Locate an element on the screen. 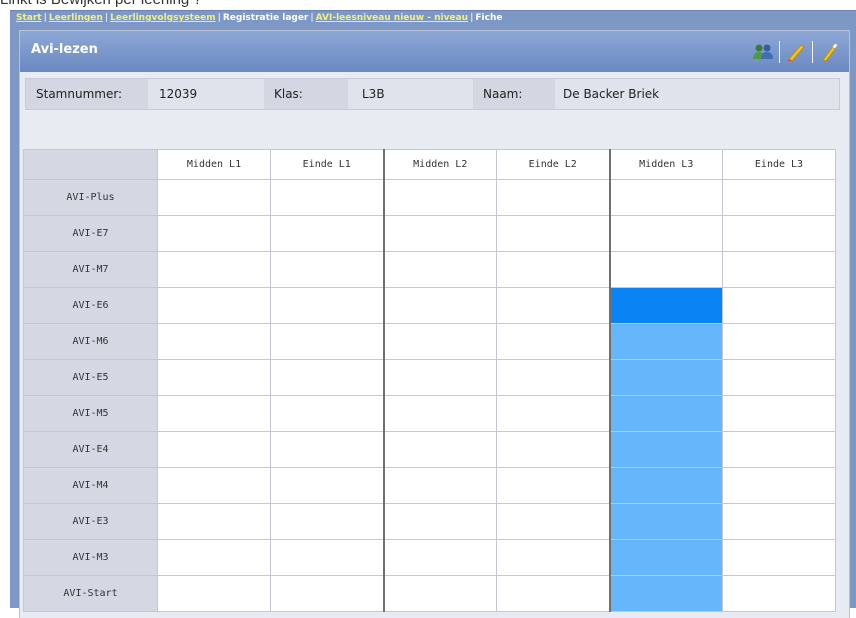 Image resolution: width=856 pixels, height=618 pixels. grid-row: AVI-E3 is located at coordinates (429, 521).